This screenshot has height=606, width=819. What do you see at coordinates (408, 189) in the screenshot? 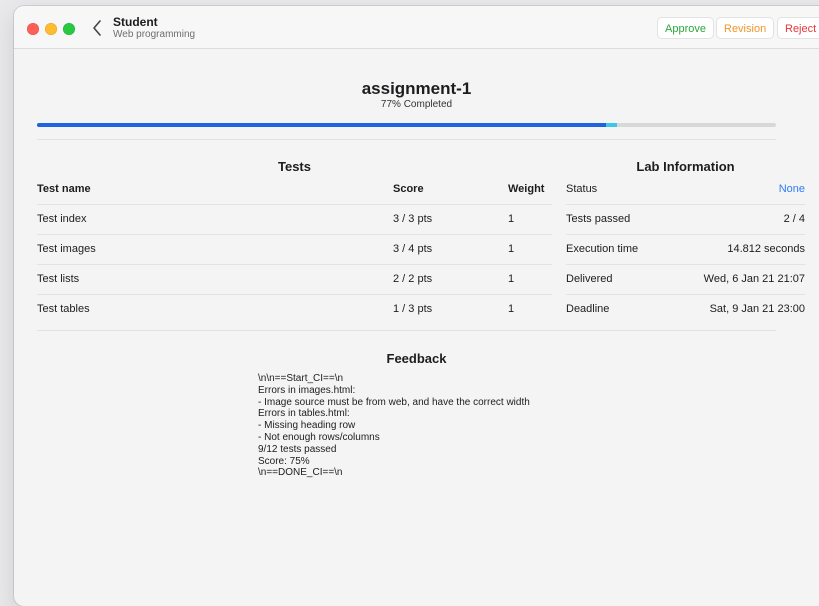
I see `col-score: Score` at bounding box center [408, 189].